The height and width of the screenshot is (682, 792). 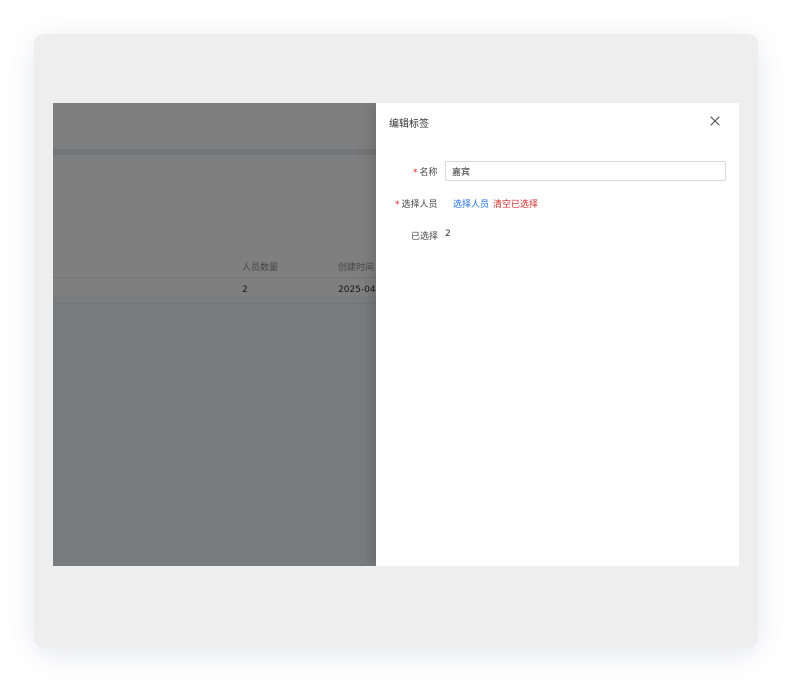 What do you see at coordinates (419, 205) in the screenshot?
I see `select-people-label-text: 选择人员` at bounding box center [419, 205].